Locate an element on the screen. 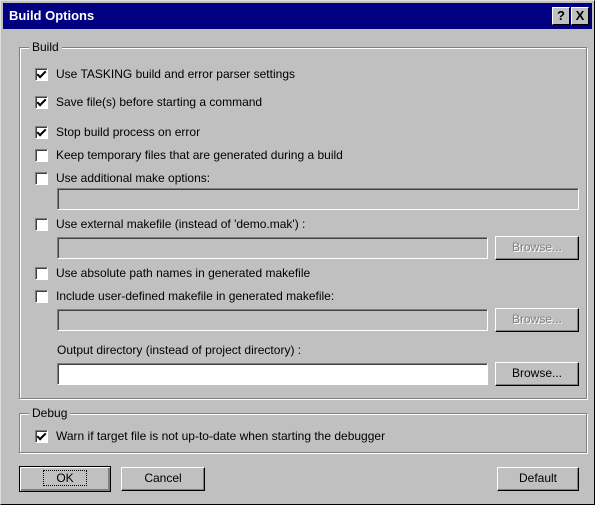 The image size is (595, 505). additional-make-field is located at coordinates (318, 199).